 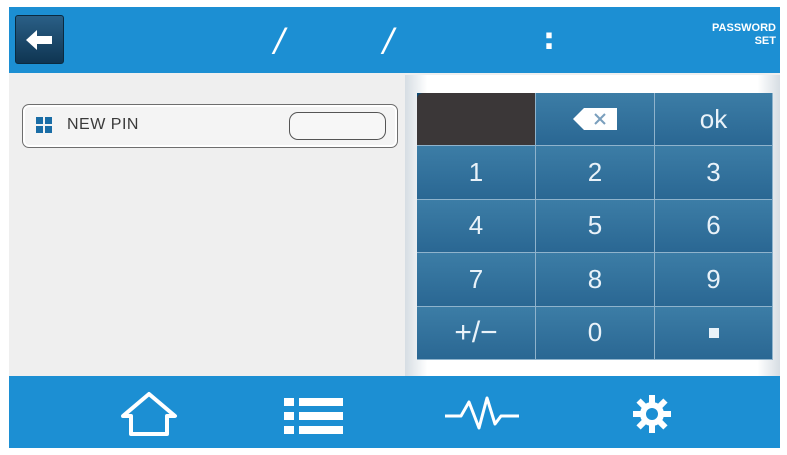 What do you see at coordinates (652, 414) in the screenshot?
I see `settings-gear-icon` at bounding box center [652, 414].